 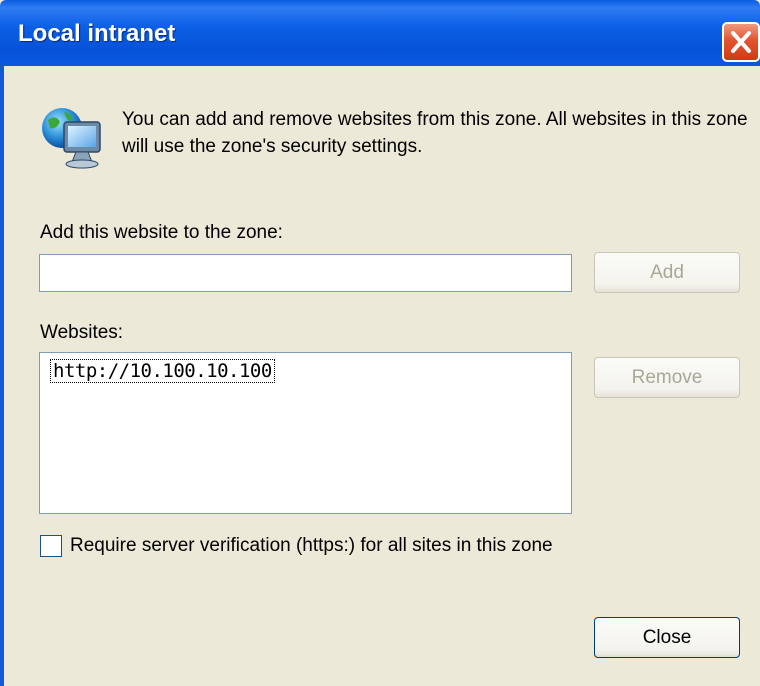 I want to click on close-x-icon, so click(x=741, y=42).